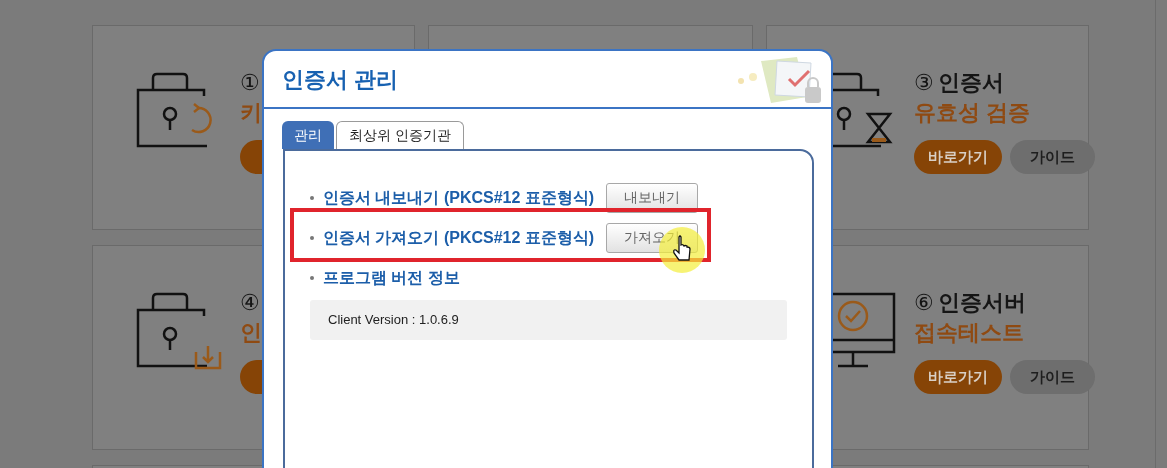 Image resolution: width=1167 pixels, height=468 pixels. Describe the element at coordinates (391, 277) in the screenshot. I see `option-label: 프로그램 버전 정보` at that location.